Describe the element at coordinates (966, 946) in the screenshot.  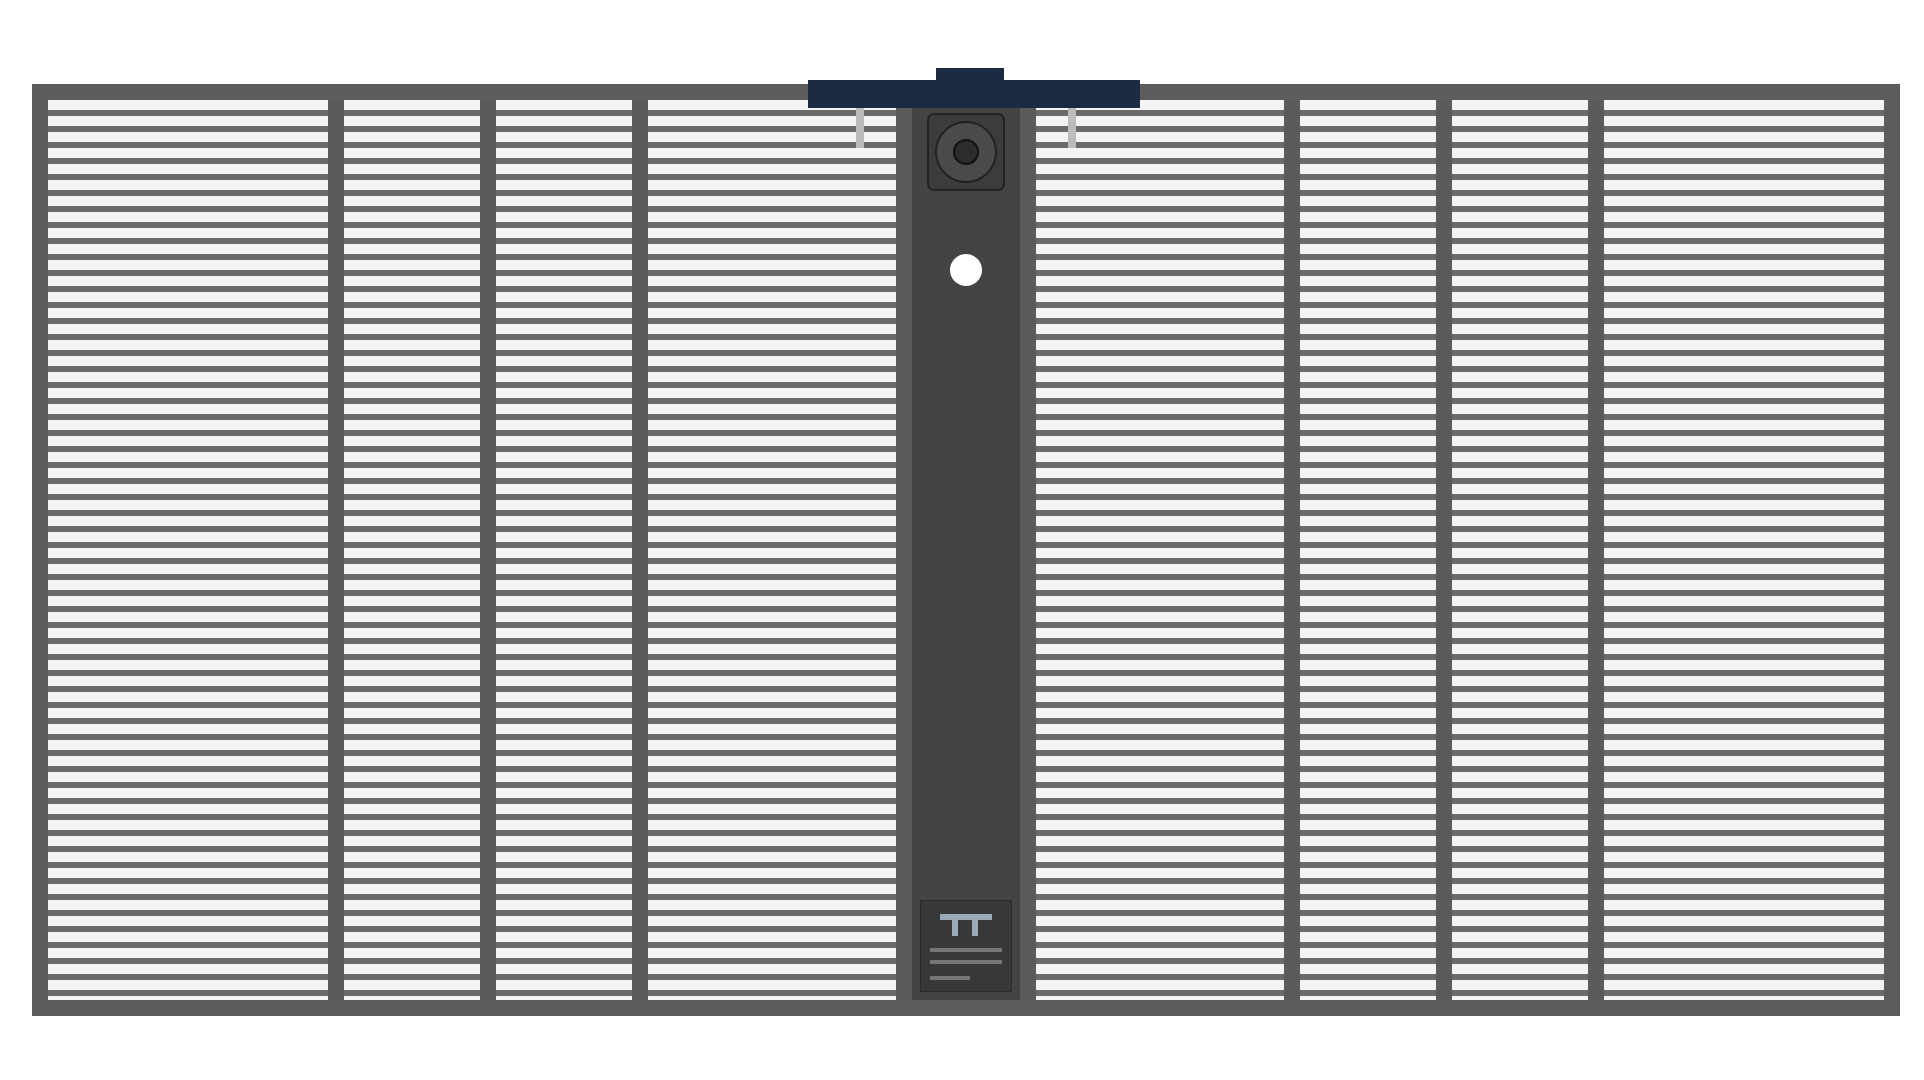
I see `label-plate-drawing` at that location.